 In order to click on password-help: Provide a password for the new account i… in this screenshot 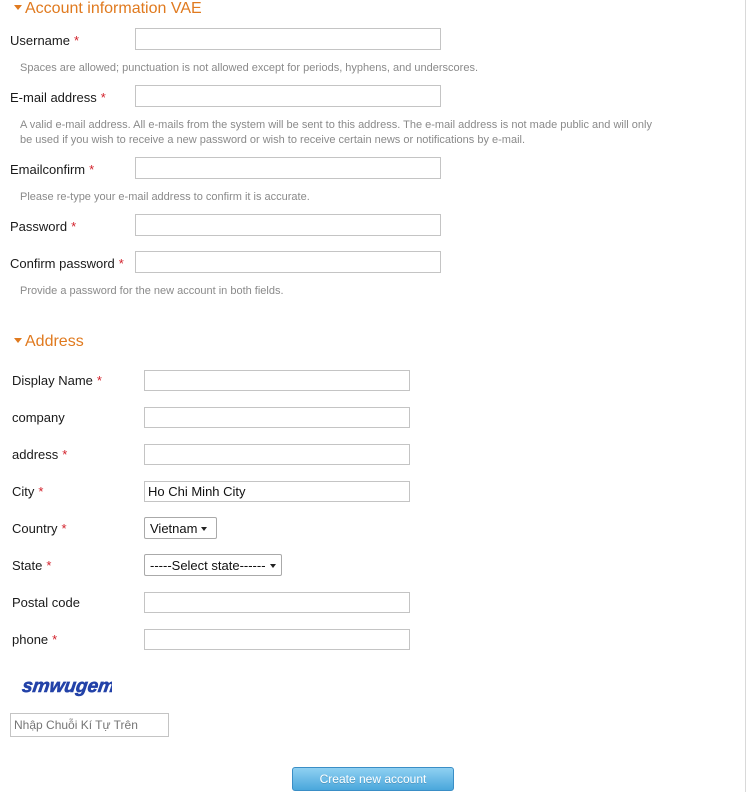, I will do `click(152, 291)`.